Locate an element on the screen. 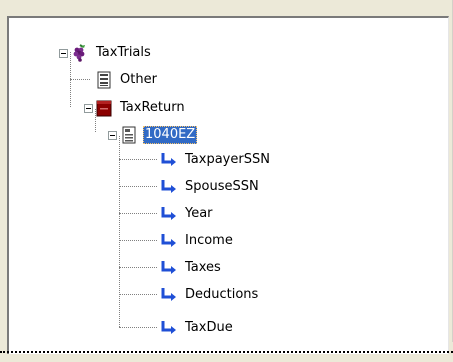 The height and width of the screenshot is (362, 453). document-icon is located at coordinates (104, 80).